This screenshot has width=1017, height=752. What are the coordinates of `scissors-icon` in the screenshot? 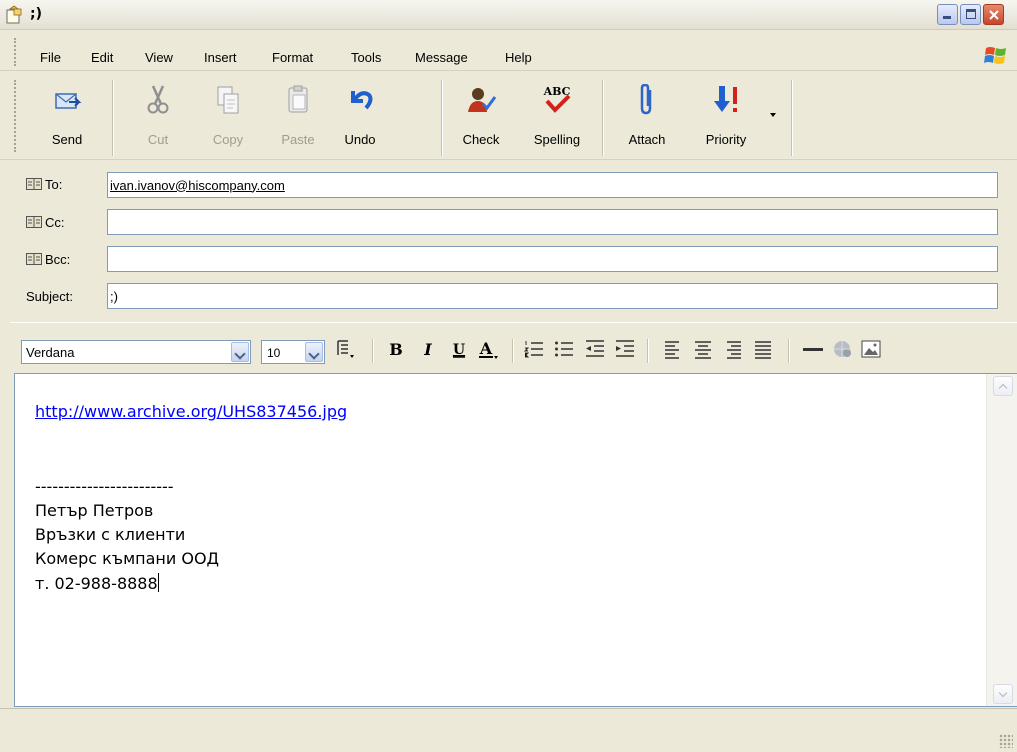 It's located at (158, 99).